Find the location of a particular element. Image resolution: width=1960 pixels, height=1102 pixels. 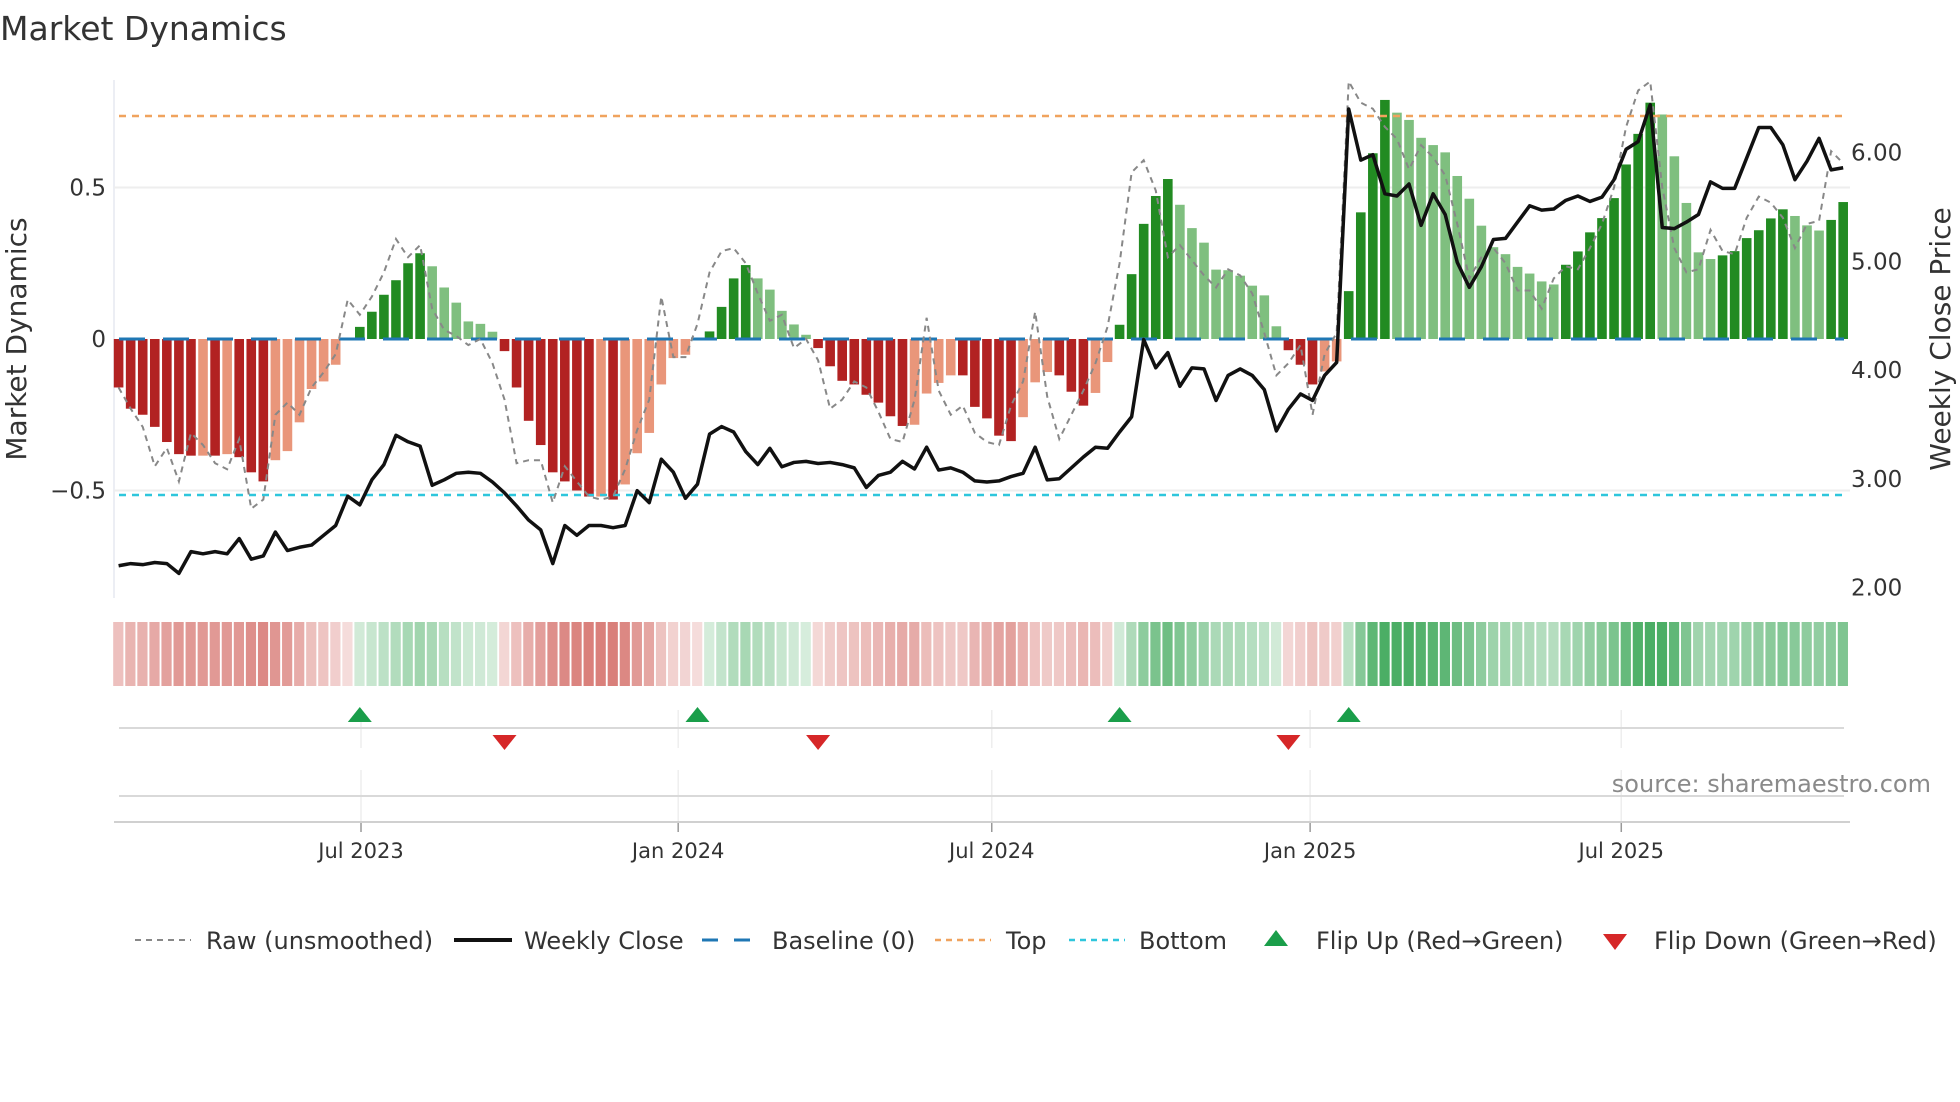

flip-down-marker is located at coordinates (504, 742).